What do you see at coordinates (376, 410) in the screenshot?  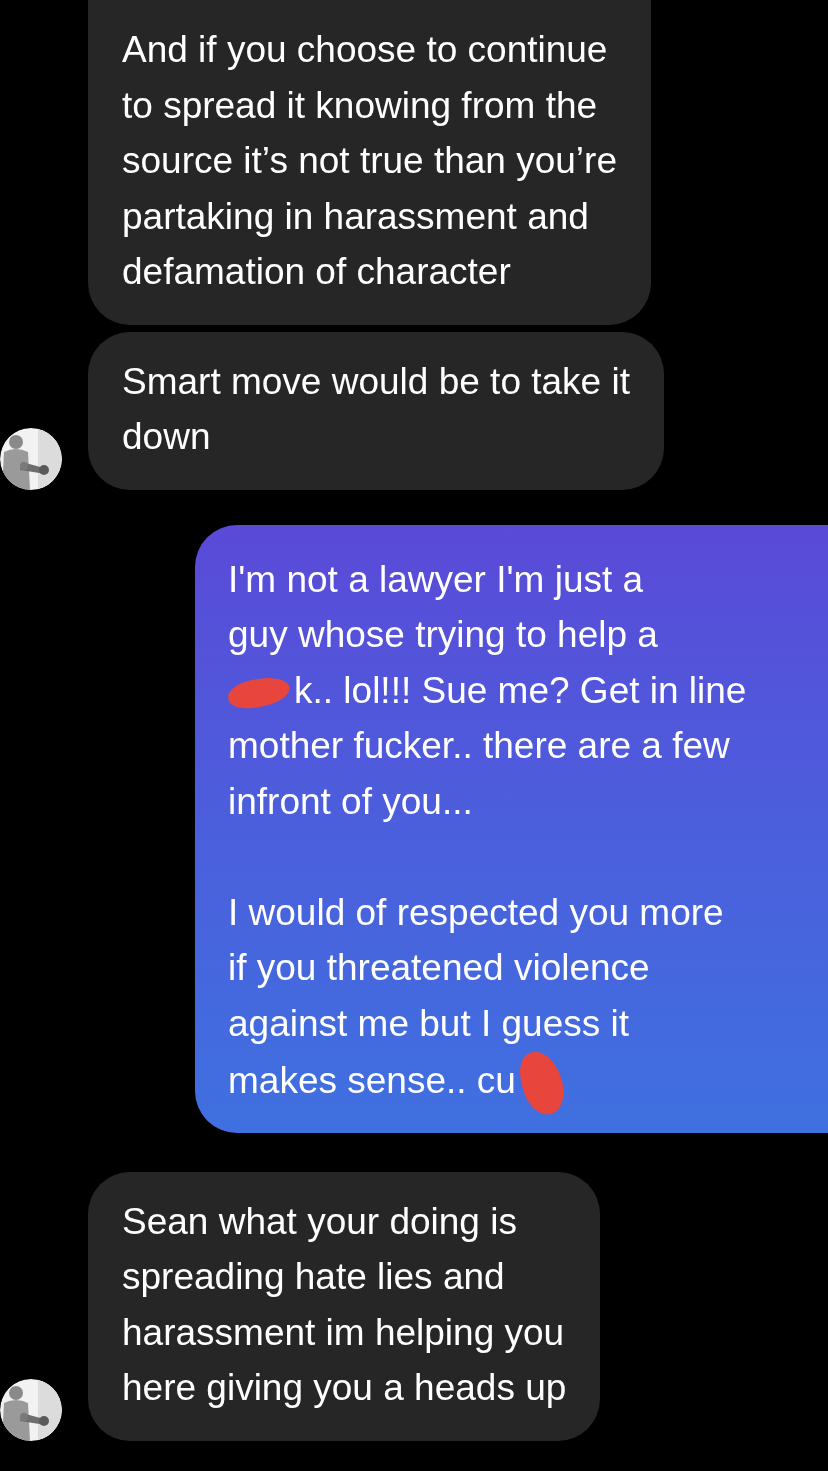 I see `received-message: Smart move would be to take it down` at bounding box center [376, 410].